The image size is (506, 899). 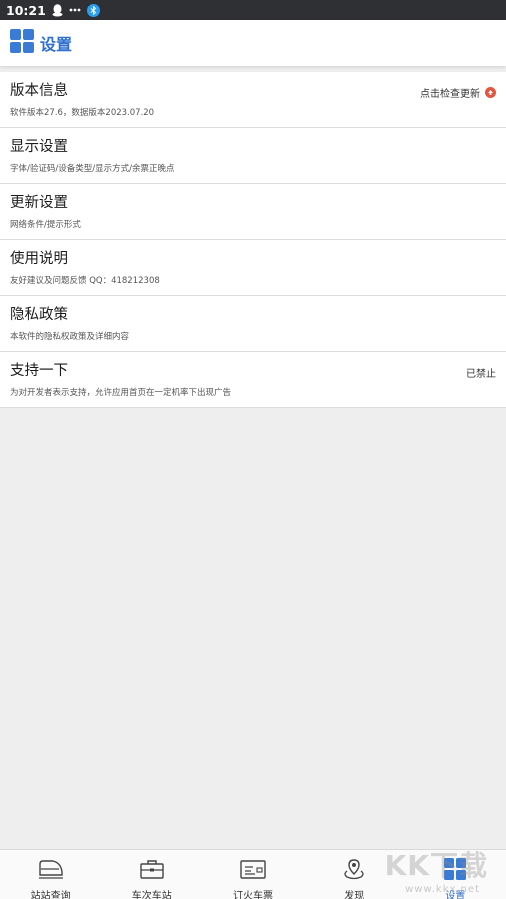 What do you see at coordinates (253, 268) in the screenshot?
I see `settings-item-instructions: 使用说明 友好建议及问题反馈 QQ：418212308` at bounding box center [253, 268].